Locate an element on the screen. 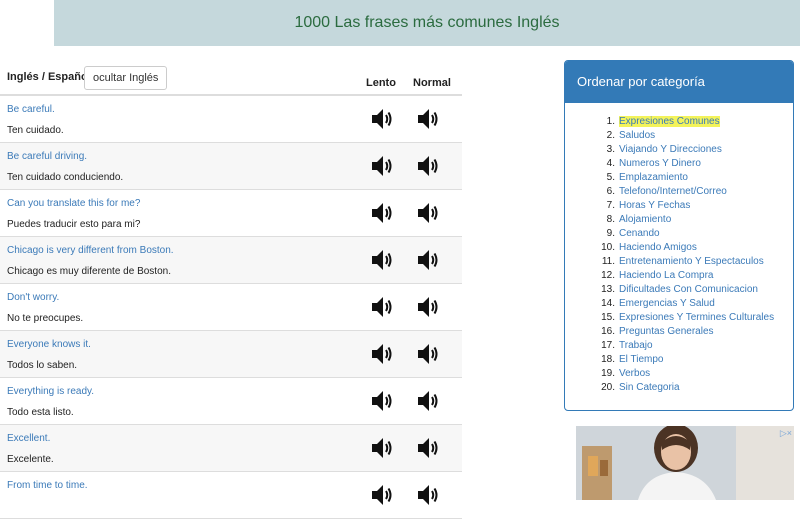  category-number: 18. is located at coordinates (608, 359).